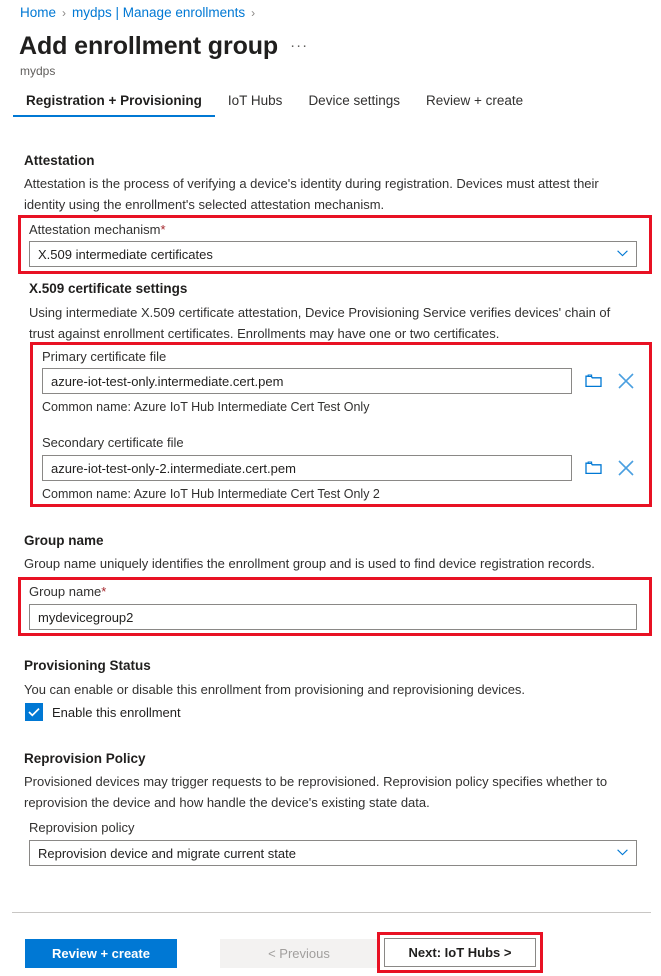  What do you see at coordinates (34, 712) in the screenshot?
I see `enable-enrollment-checkbox` at bounding box center [34, 712].